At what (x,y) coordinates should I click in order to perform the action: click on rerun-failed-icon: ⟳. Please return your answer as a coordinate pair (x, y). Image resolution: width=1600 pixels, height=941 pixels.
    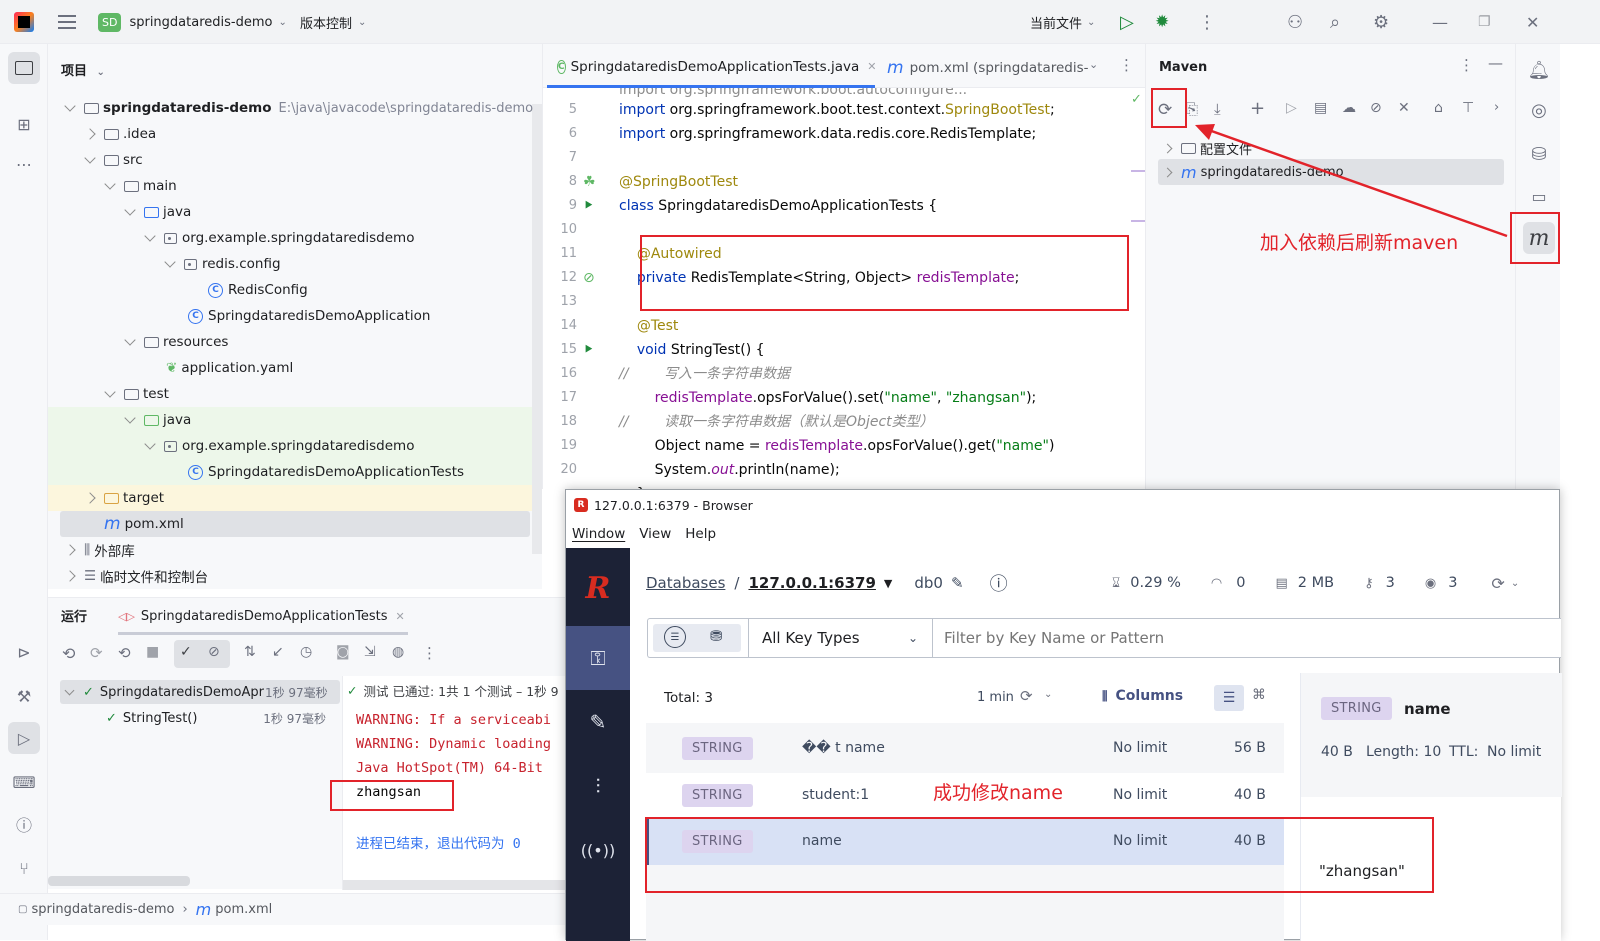
    Looking at the image, I should click on (96, 653).